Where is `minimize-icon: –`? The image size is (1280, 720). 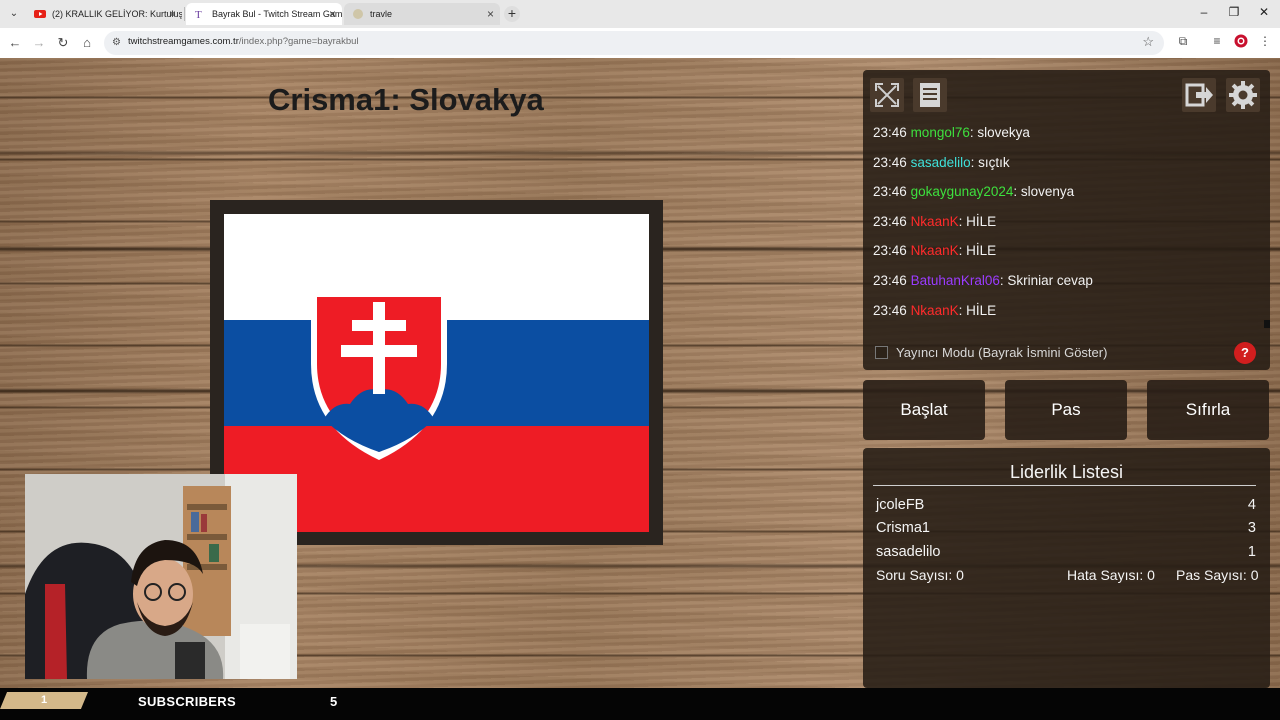 minimize-icon: – is located at coordinates (1204, 12).